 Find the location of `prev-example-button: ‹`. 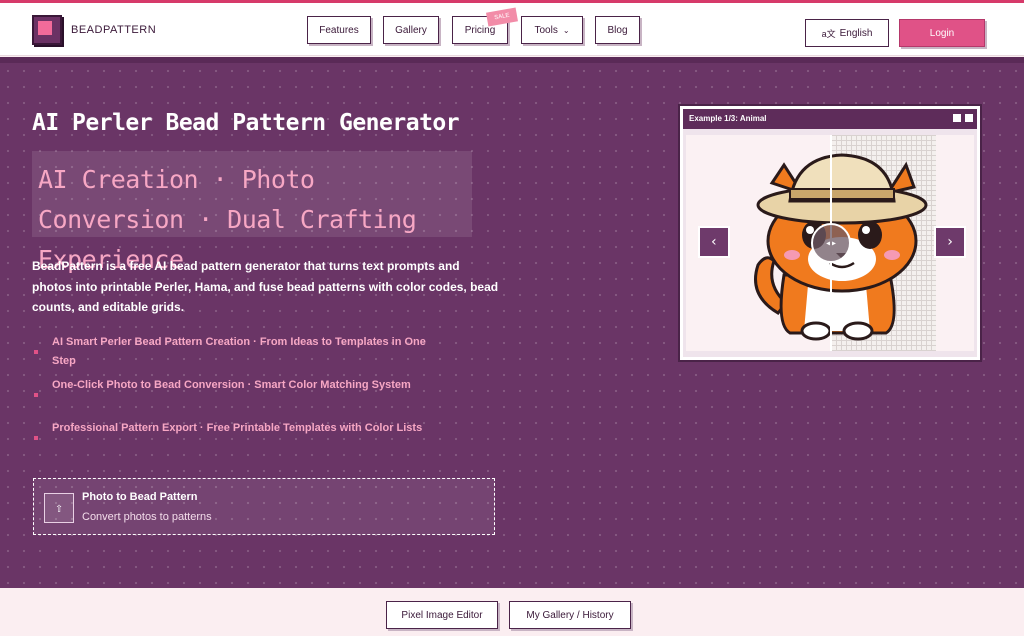

prev-example-button: ‹ is located at coordinates (714, 242).